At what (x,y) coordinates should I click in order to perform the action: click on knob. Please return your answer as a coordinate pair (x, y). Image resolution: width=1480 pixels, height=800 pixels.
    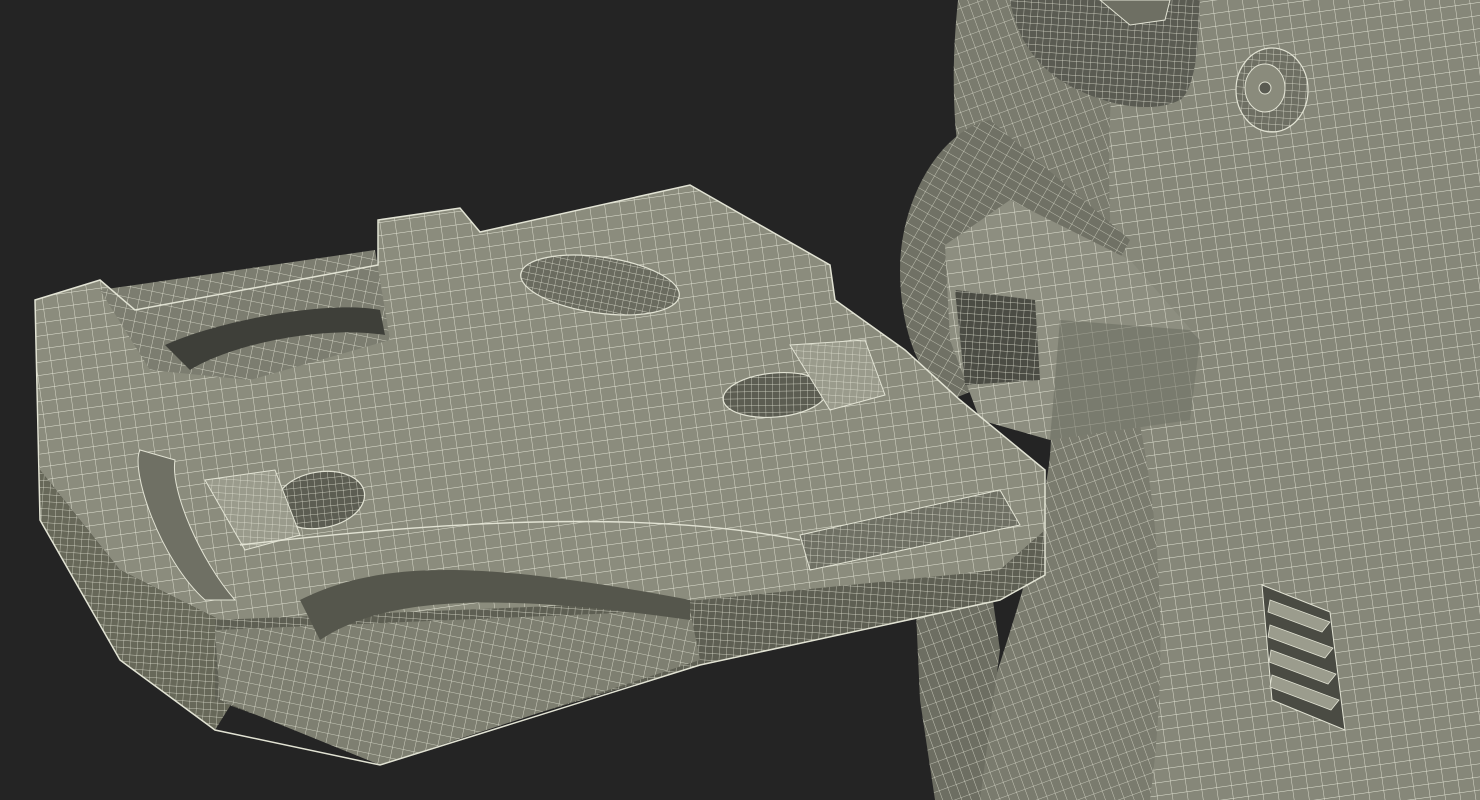
    Looking at the image, I should click on (1272, 90).